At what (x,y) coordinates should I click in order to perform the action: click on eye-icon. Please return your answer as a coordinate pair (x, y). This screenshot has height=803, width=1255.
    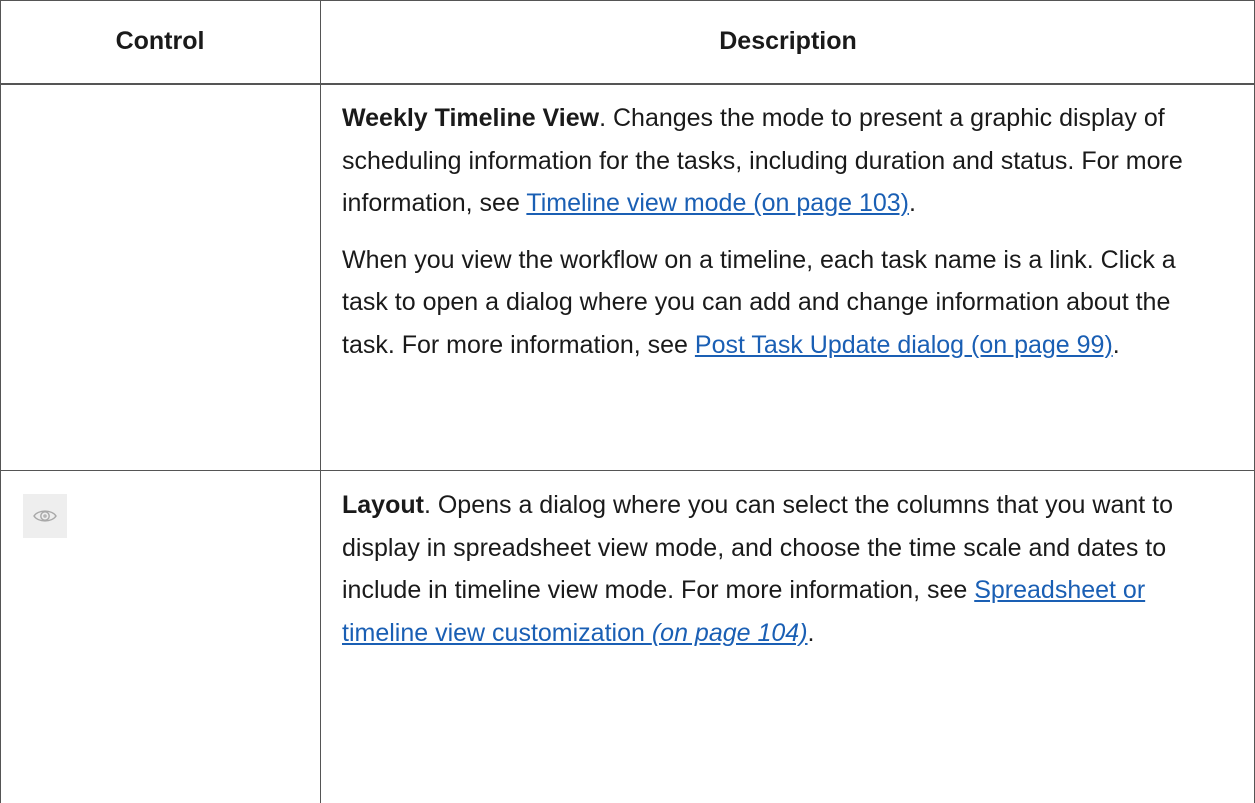
    Looking at the image, I should click on (45, 516).